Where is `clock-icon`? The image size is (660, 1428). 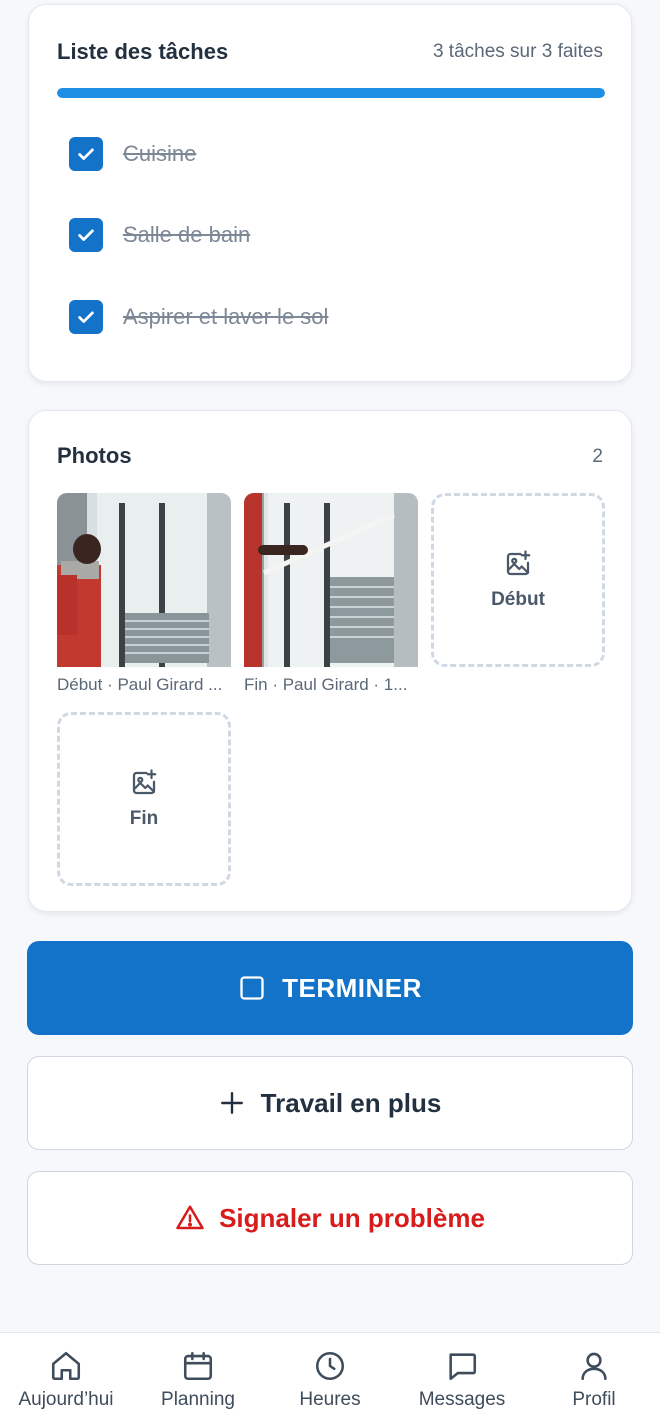 clock-icon is located at coordinates (330, 1366).